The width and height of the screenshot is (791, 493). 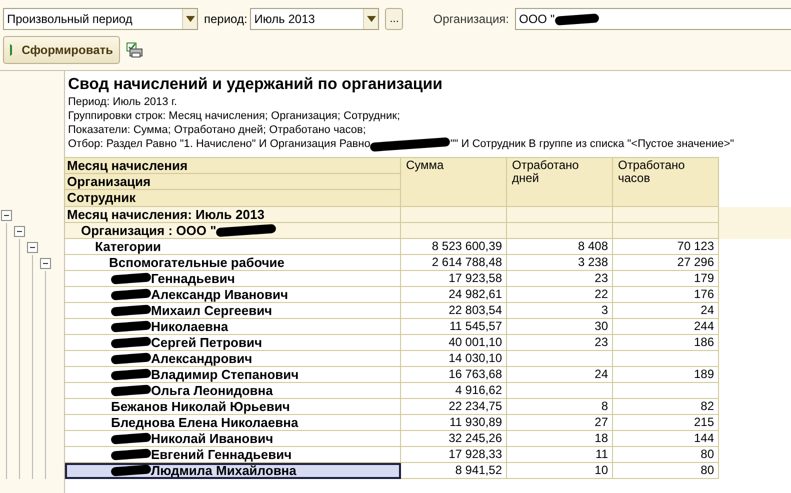 What do you see at coordinates (225, 374) in the screenshot?
I see `employee-name: Владимир Степанович` at bounding box center [225, 374].